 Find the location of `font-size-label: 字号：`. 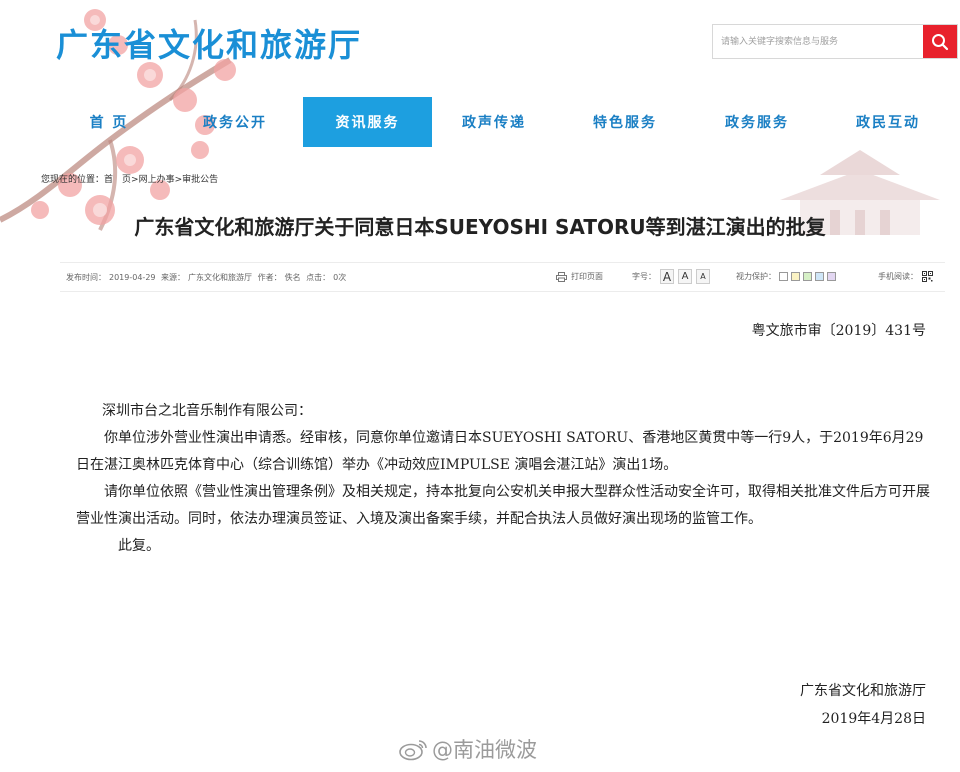

font-size-label: 字号： is located at coordinates (644, 276).